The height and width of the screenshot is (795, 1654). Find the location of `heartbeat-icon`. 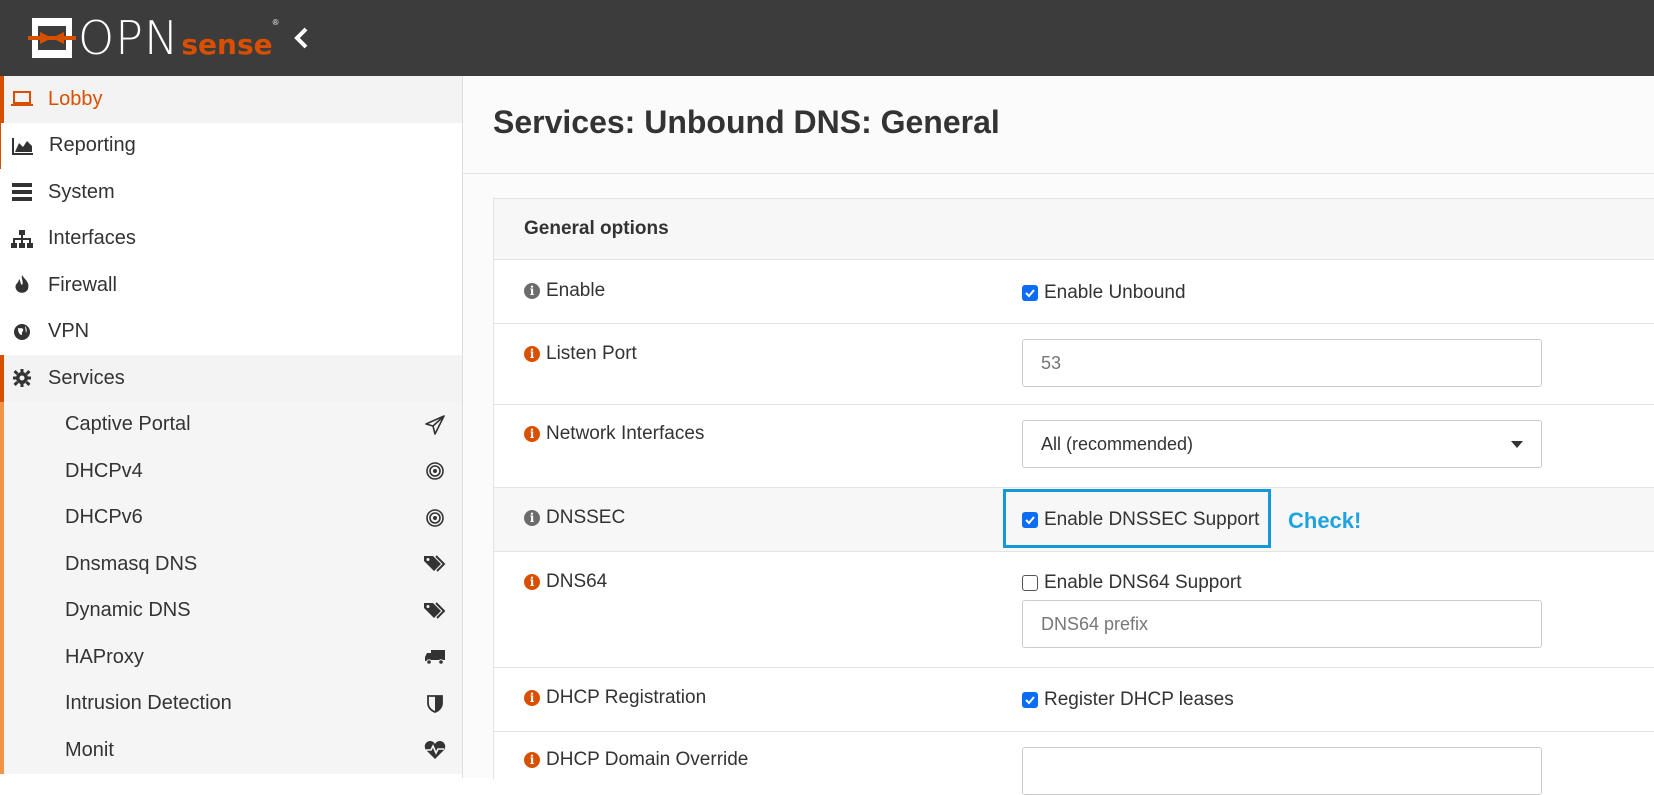

heartbeat-icon is located at coordinates (435, 750).